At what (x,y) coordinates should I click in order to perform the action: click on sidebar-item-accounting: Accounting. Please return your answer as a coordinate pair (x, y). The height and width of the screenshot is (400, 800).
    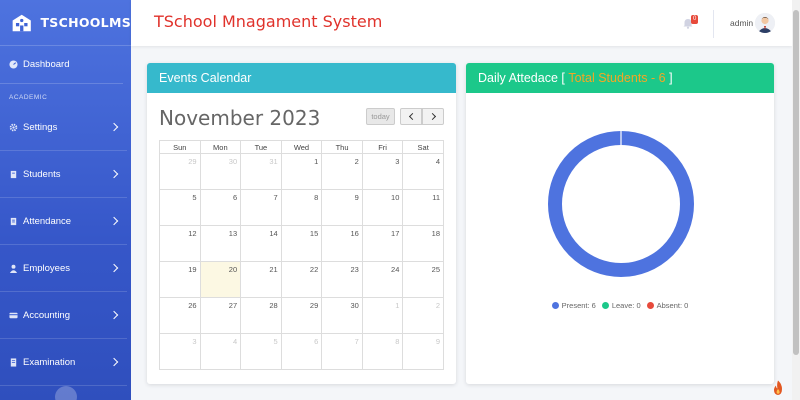
    Looking at the image, I should click on (63, 315).